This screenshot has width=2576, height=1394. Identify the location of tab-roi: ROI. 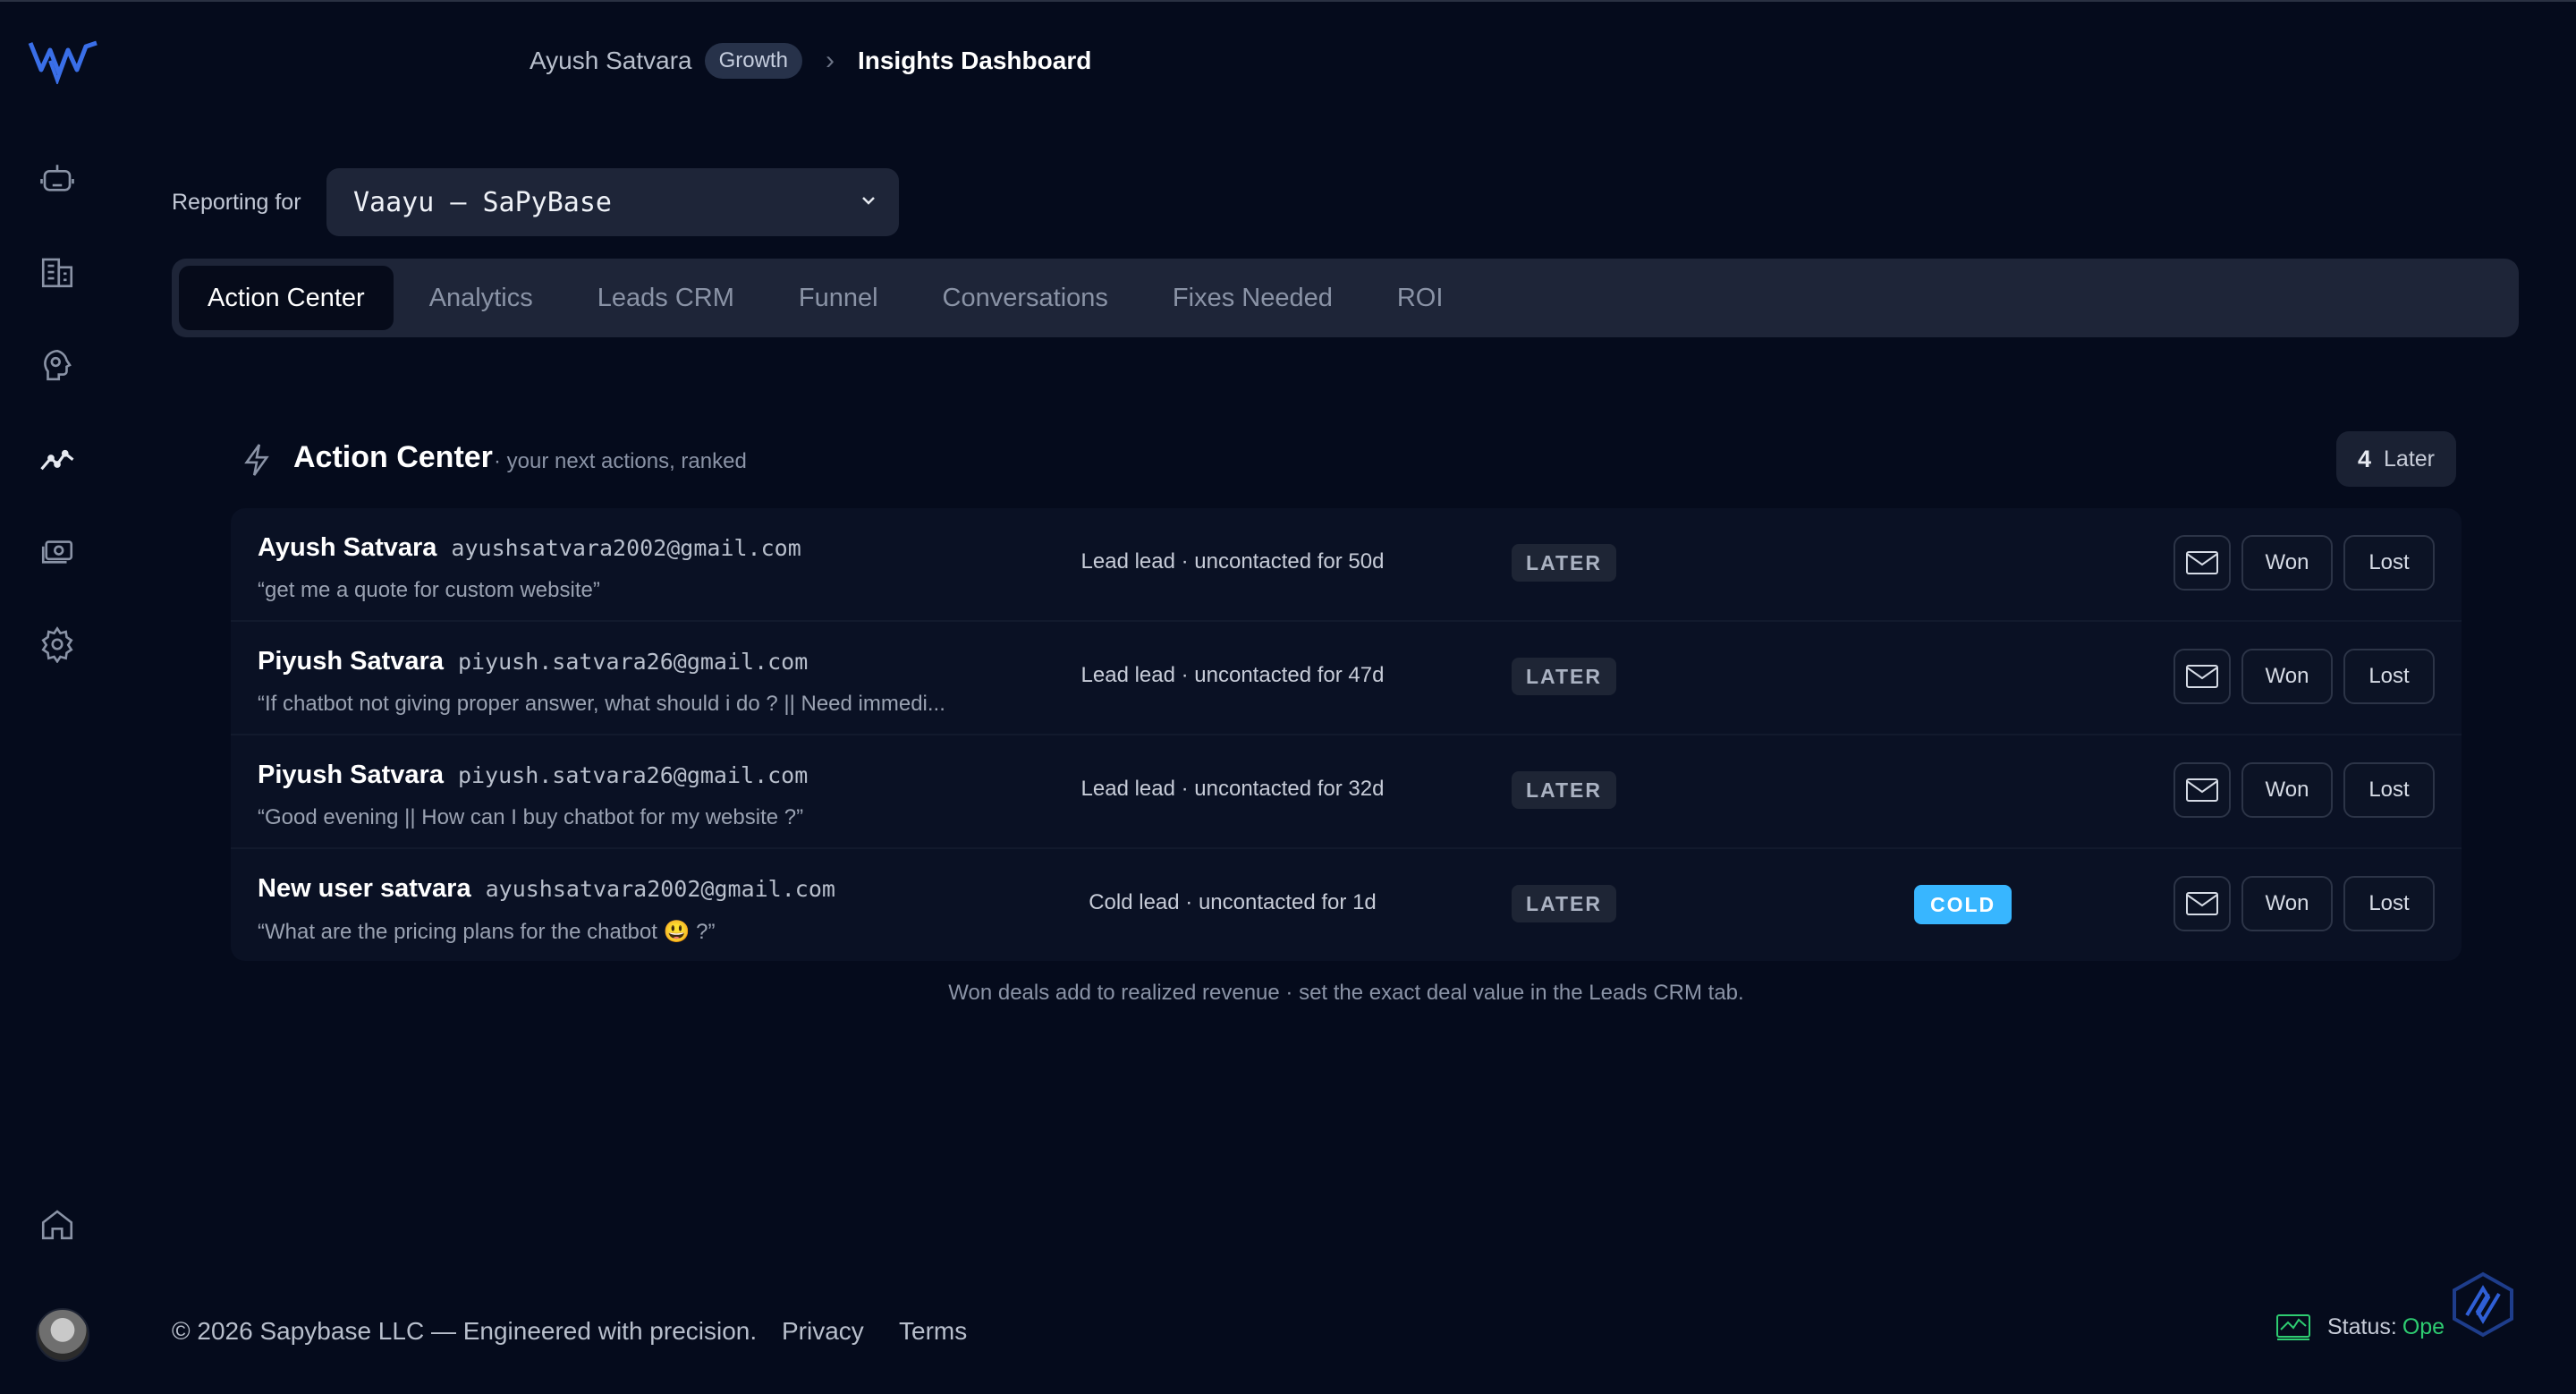
(1420, 298).